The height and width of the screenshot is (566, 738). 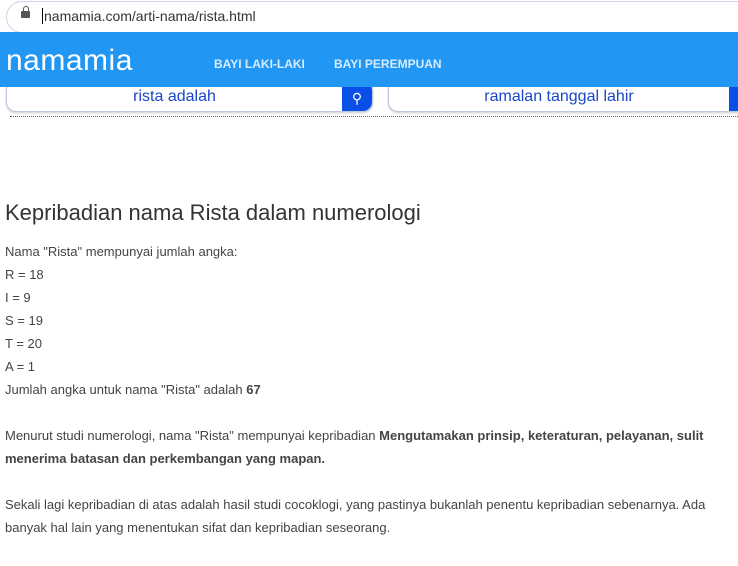 I want to click on total-value: 67, so click(x=253, y=389).